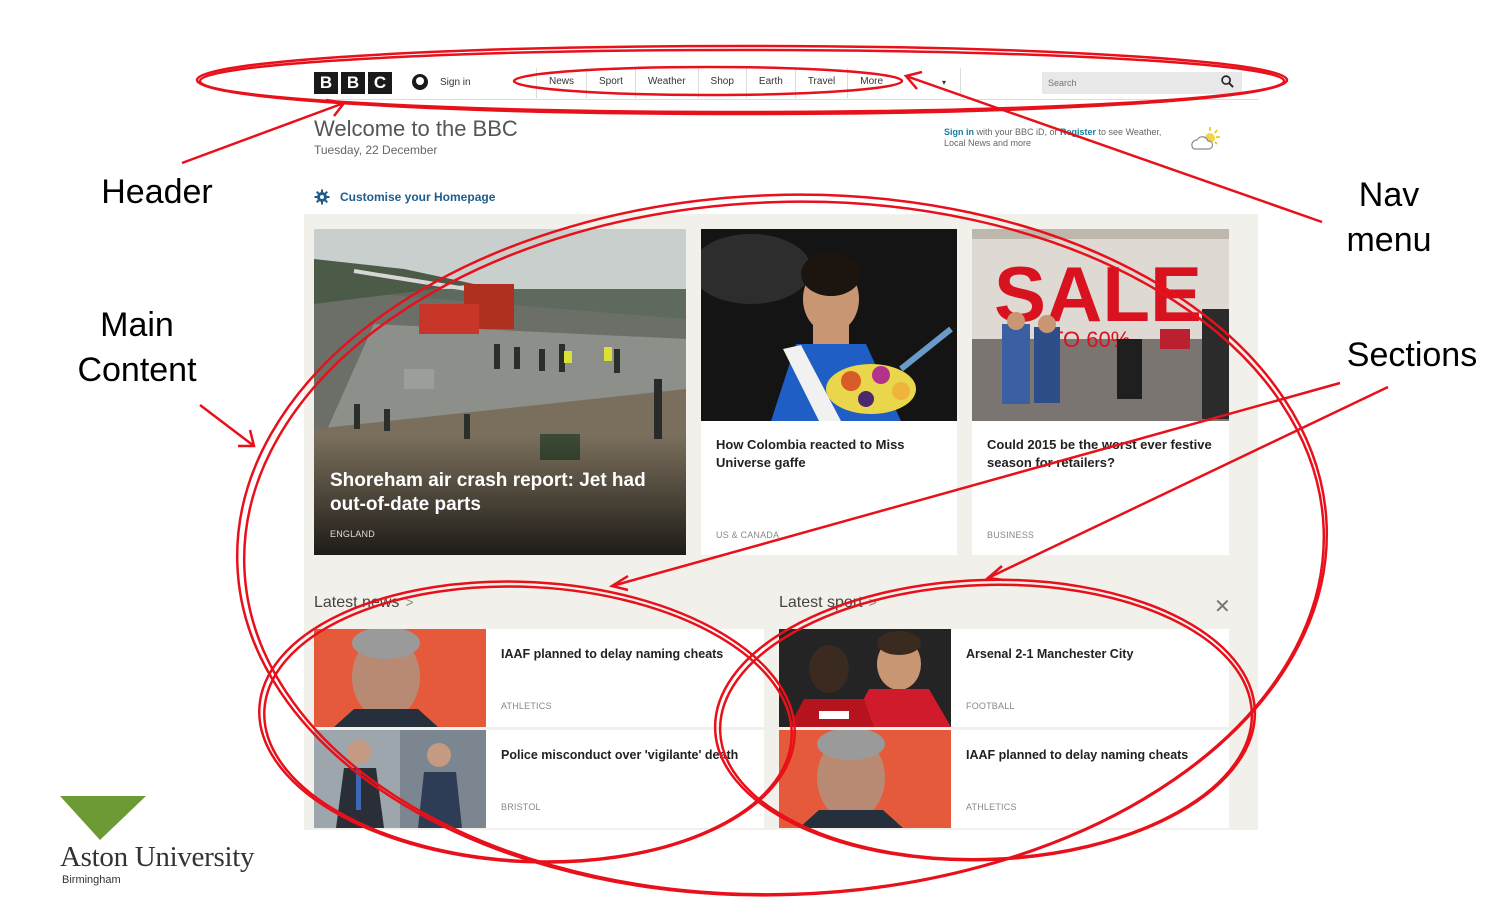  What do you see at coordinates (822, 83) in the screenshot?
I see `nav-item-travel: Travel` at bounding box center [822, 83].